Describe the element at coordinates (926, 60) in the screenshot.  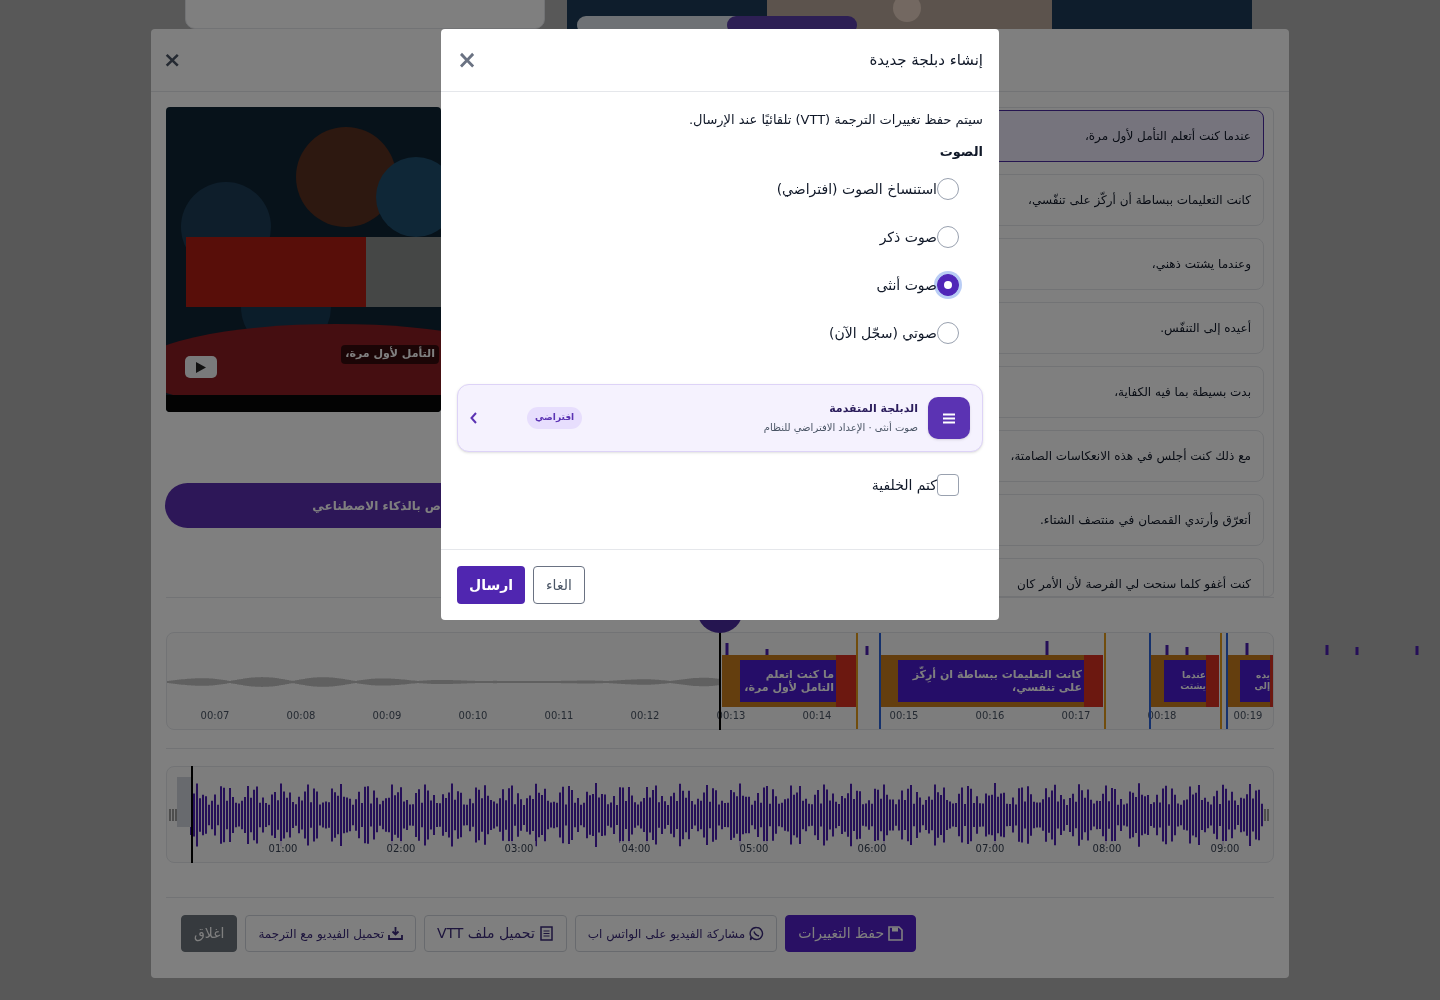
I see `dialog-title: إنشاء دبلجة جديدة` at that location.